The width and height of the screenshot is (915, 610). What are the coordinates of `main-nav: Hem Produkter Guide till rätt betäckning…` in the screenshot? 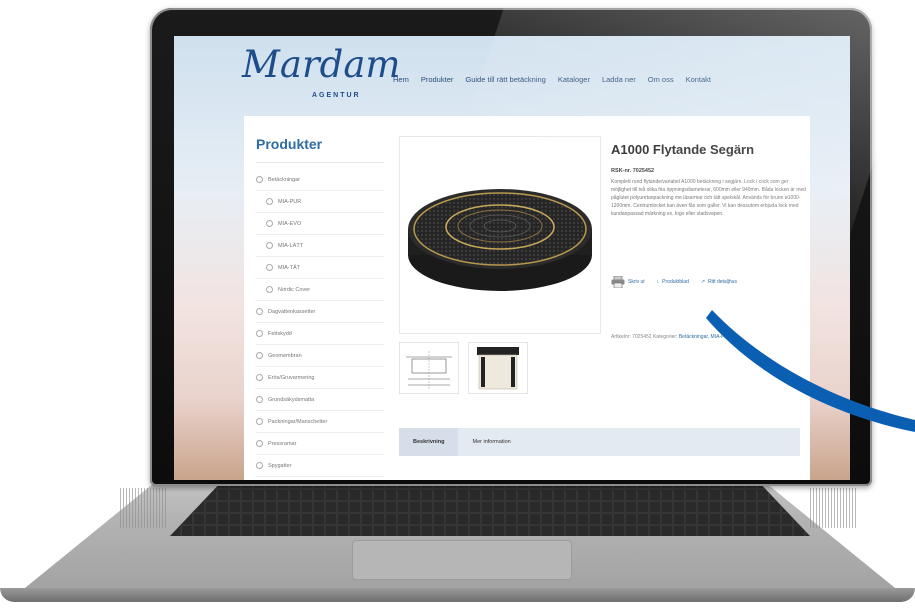 It's located at (552, 79).